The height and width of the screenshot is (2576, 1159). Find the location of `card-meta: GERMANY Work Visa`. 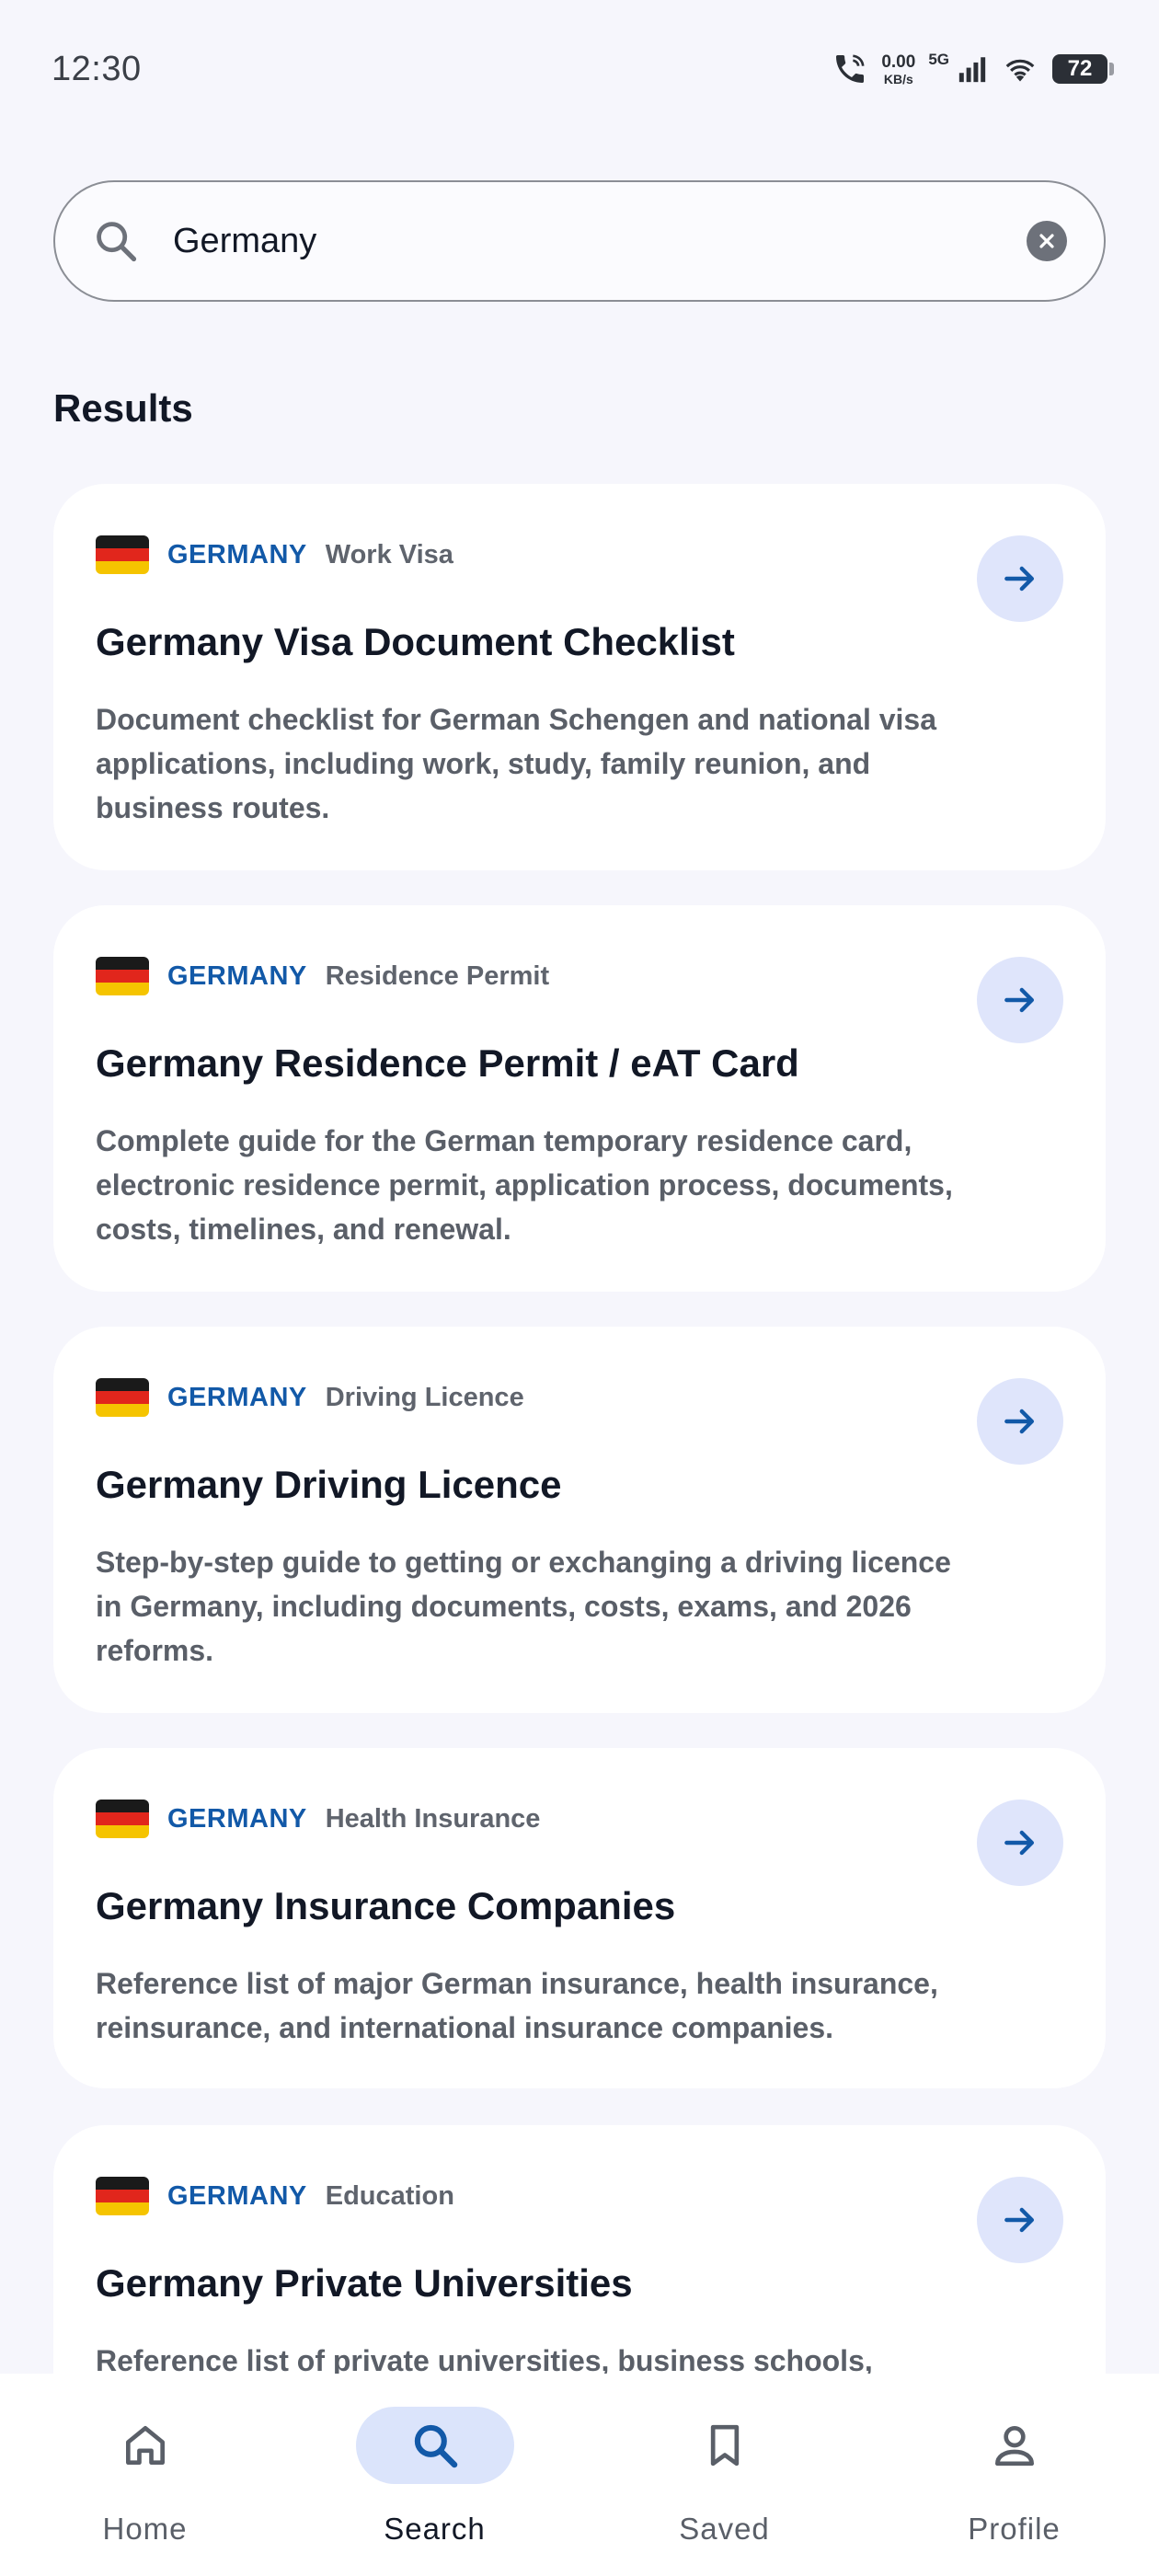

card-meta: GERMANY Work Visa is located at coordinates (274, 554).